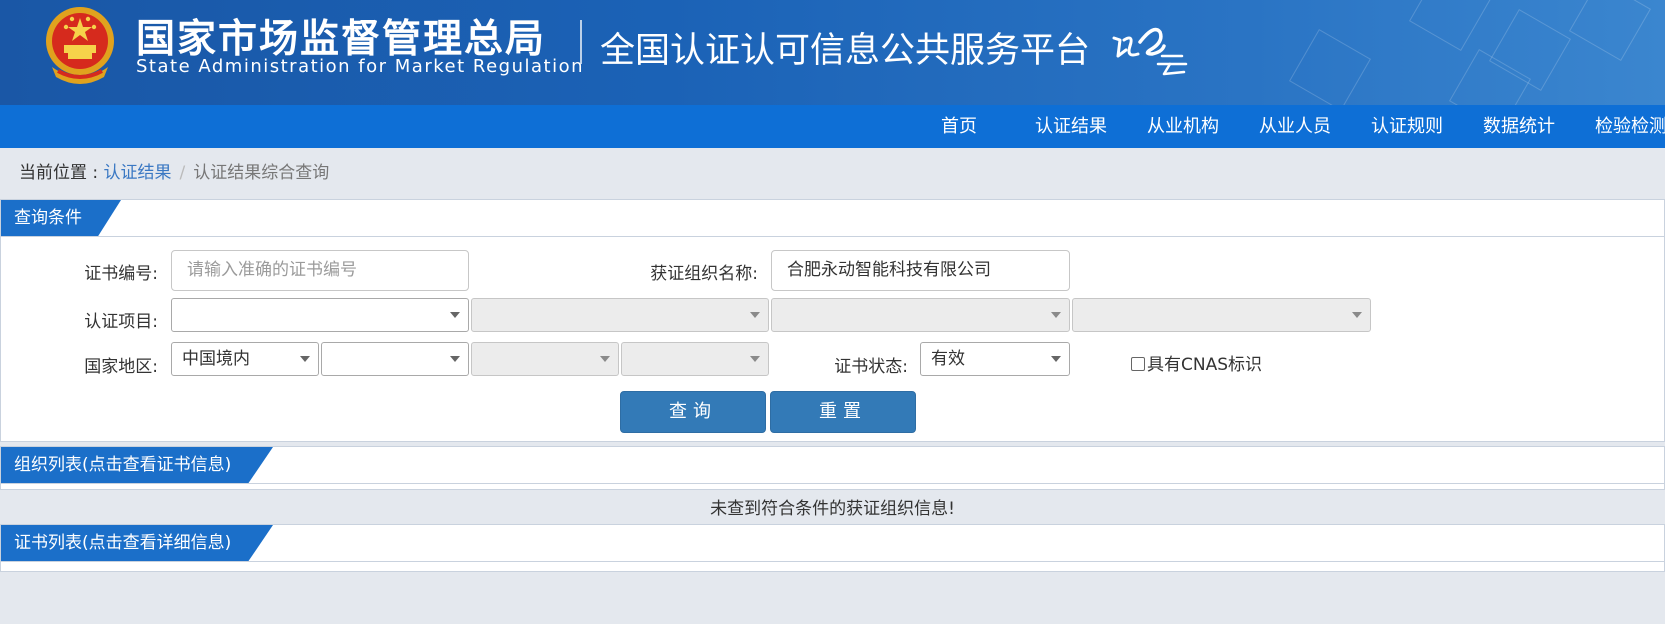  I want to click on cert-list-panel: 证书列表(点击查看详细信息), so click(832, 548).